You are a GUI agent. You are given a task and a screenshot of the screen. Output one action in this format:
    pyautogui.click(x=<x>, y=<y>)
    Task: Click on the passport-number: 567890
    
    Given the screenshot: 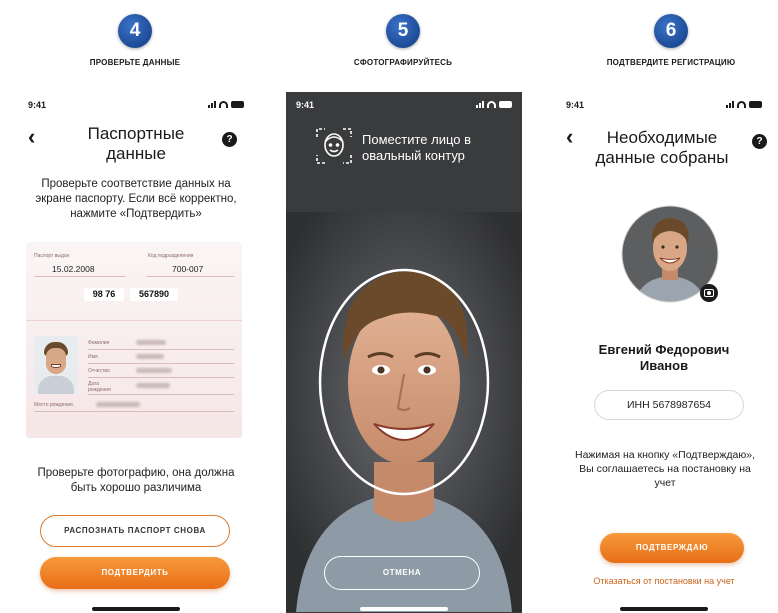 What is the action you would take?
    pyautogui.click(x=154, y=294)
    